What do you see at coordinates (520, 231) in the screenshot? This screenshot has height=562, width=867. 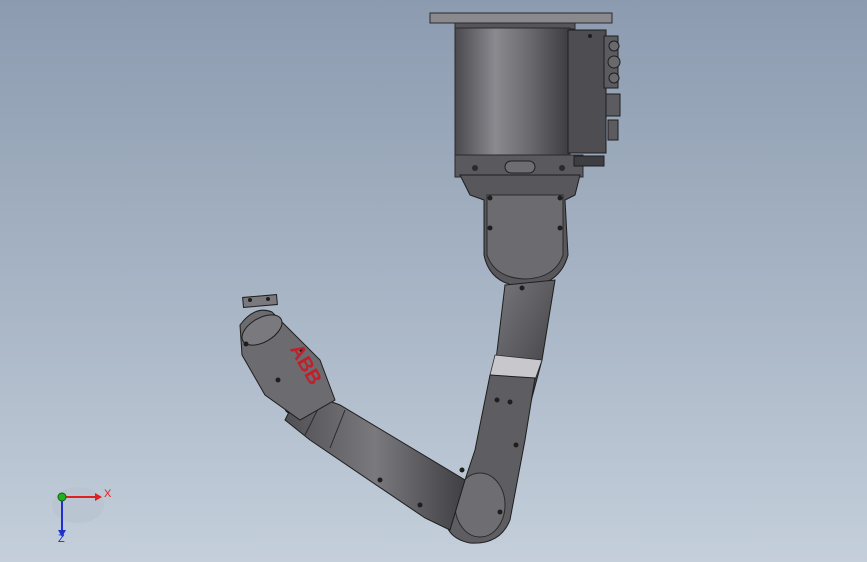 I see `shoulder-housing` at bounding box center [520, 231].